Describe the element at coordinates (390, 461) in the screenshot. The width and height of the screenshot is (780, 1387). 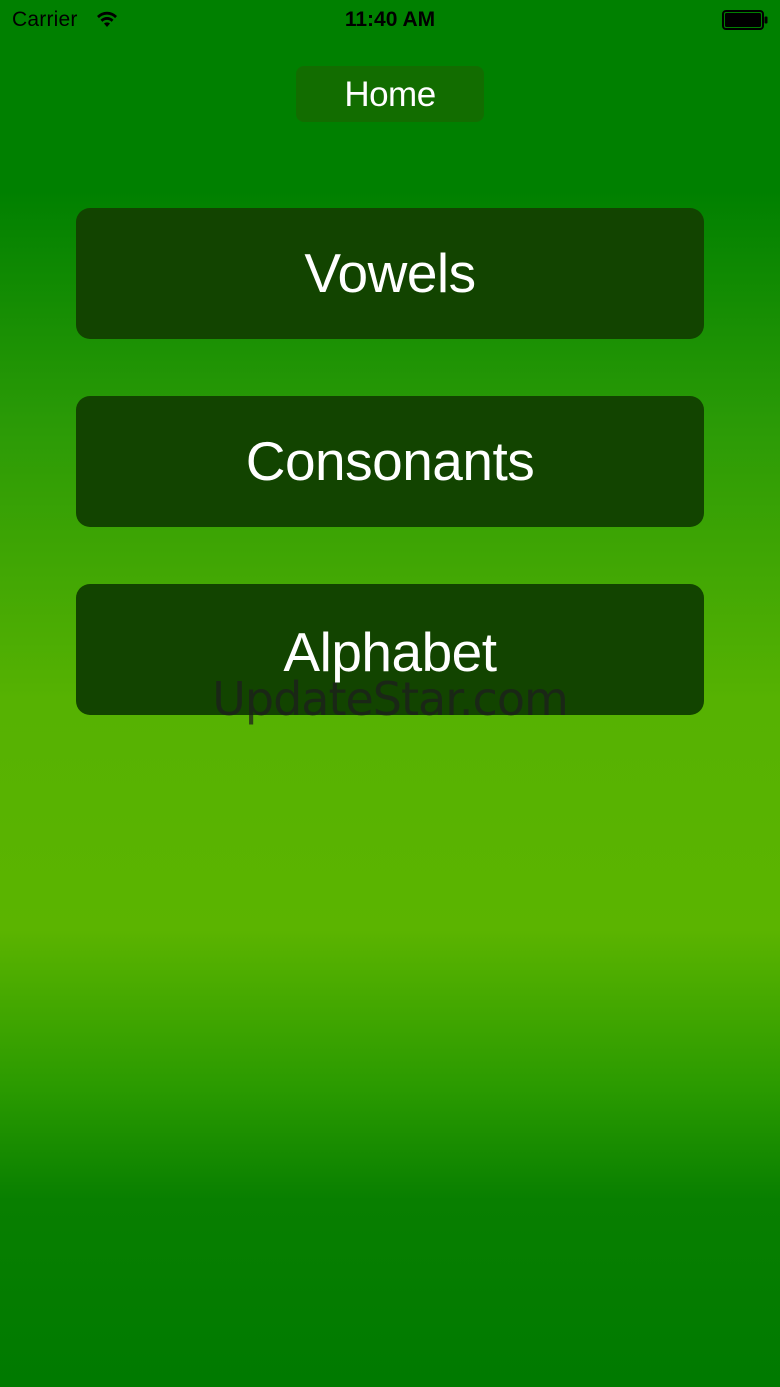
I see `consonants-button: Consonants` at that location.